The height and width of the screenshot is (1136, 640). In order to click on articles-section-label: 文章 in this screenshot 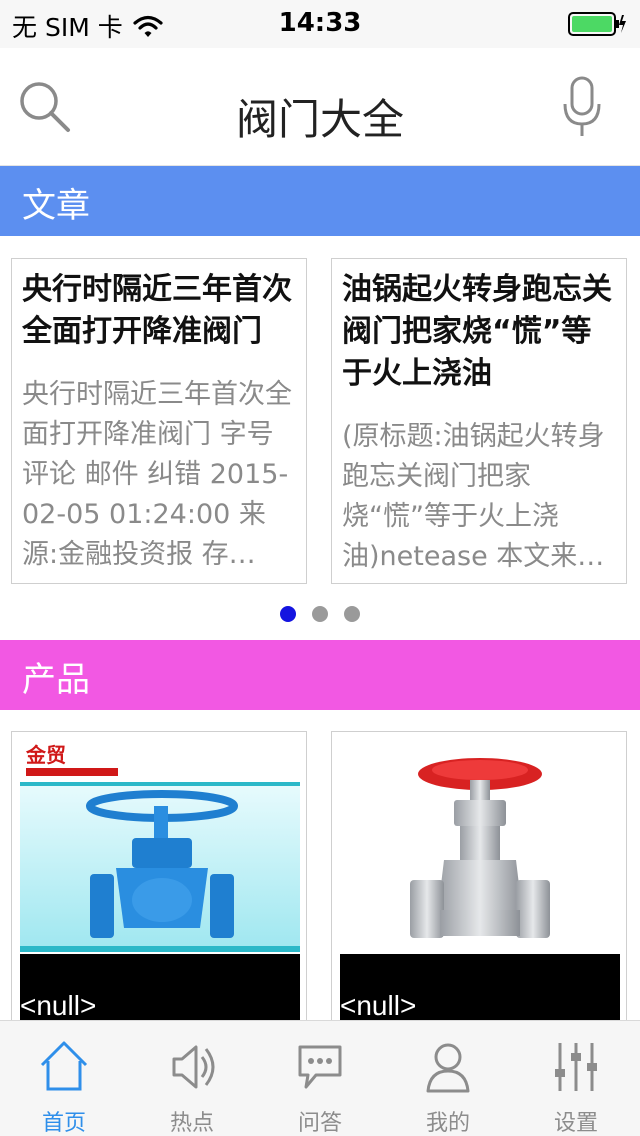, I will do `click(56, 206)`.